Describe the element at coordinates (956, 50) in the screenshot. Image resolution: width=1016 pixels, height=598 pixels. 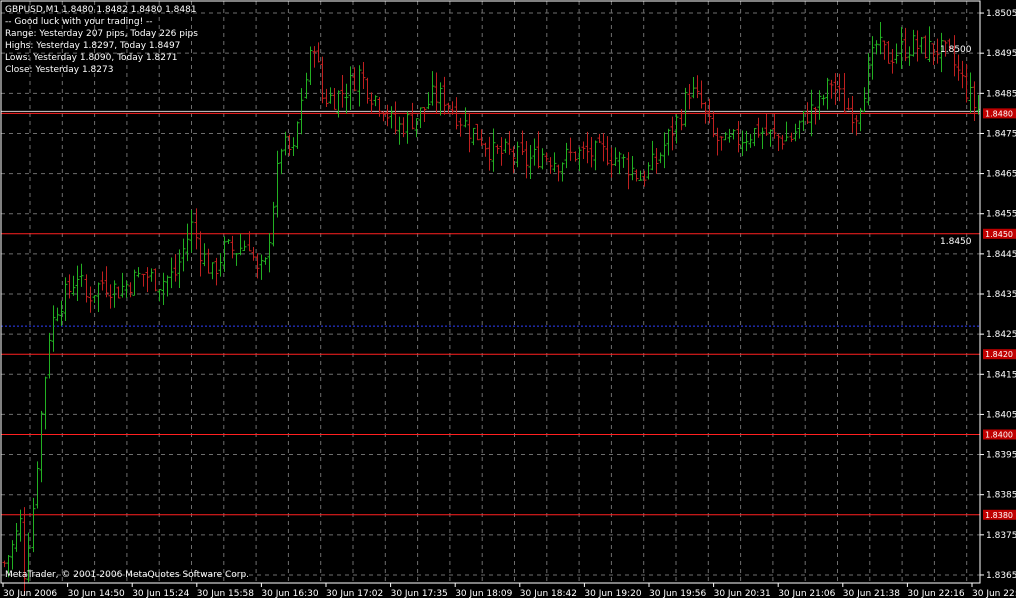
I see `top-price-marker: 1.8500` at that location.